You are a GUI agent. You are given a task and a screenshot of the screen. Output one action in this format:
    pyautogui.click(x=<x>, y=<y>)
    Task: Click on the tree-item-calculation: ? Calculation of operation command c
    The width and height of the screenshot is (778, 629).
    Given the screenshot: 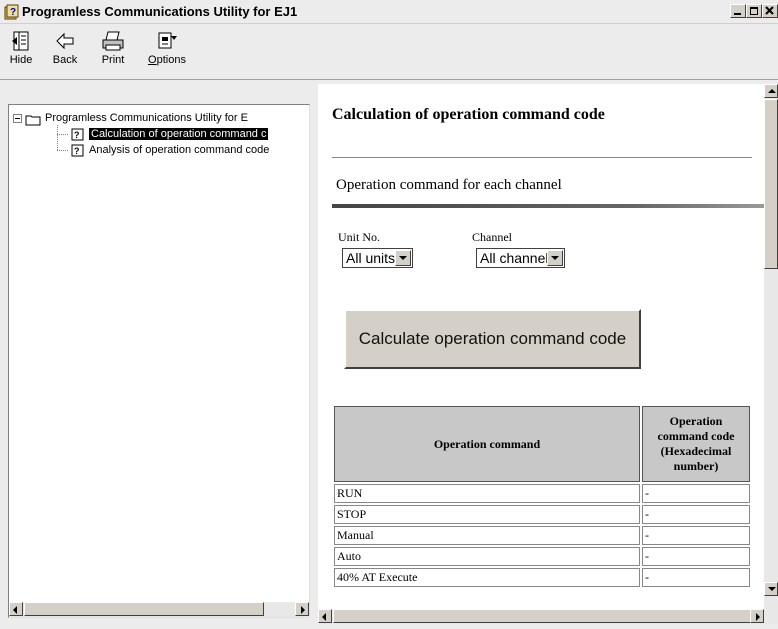 What is the action you would take?
    pyautogui.click(x=190, y=135)
    